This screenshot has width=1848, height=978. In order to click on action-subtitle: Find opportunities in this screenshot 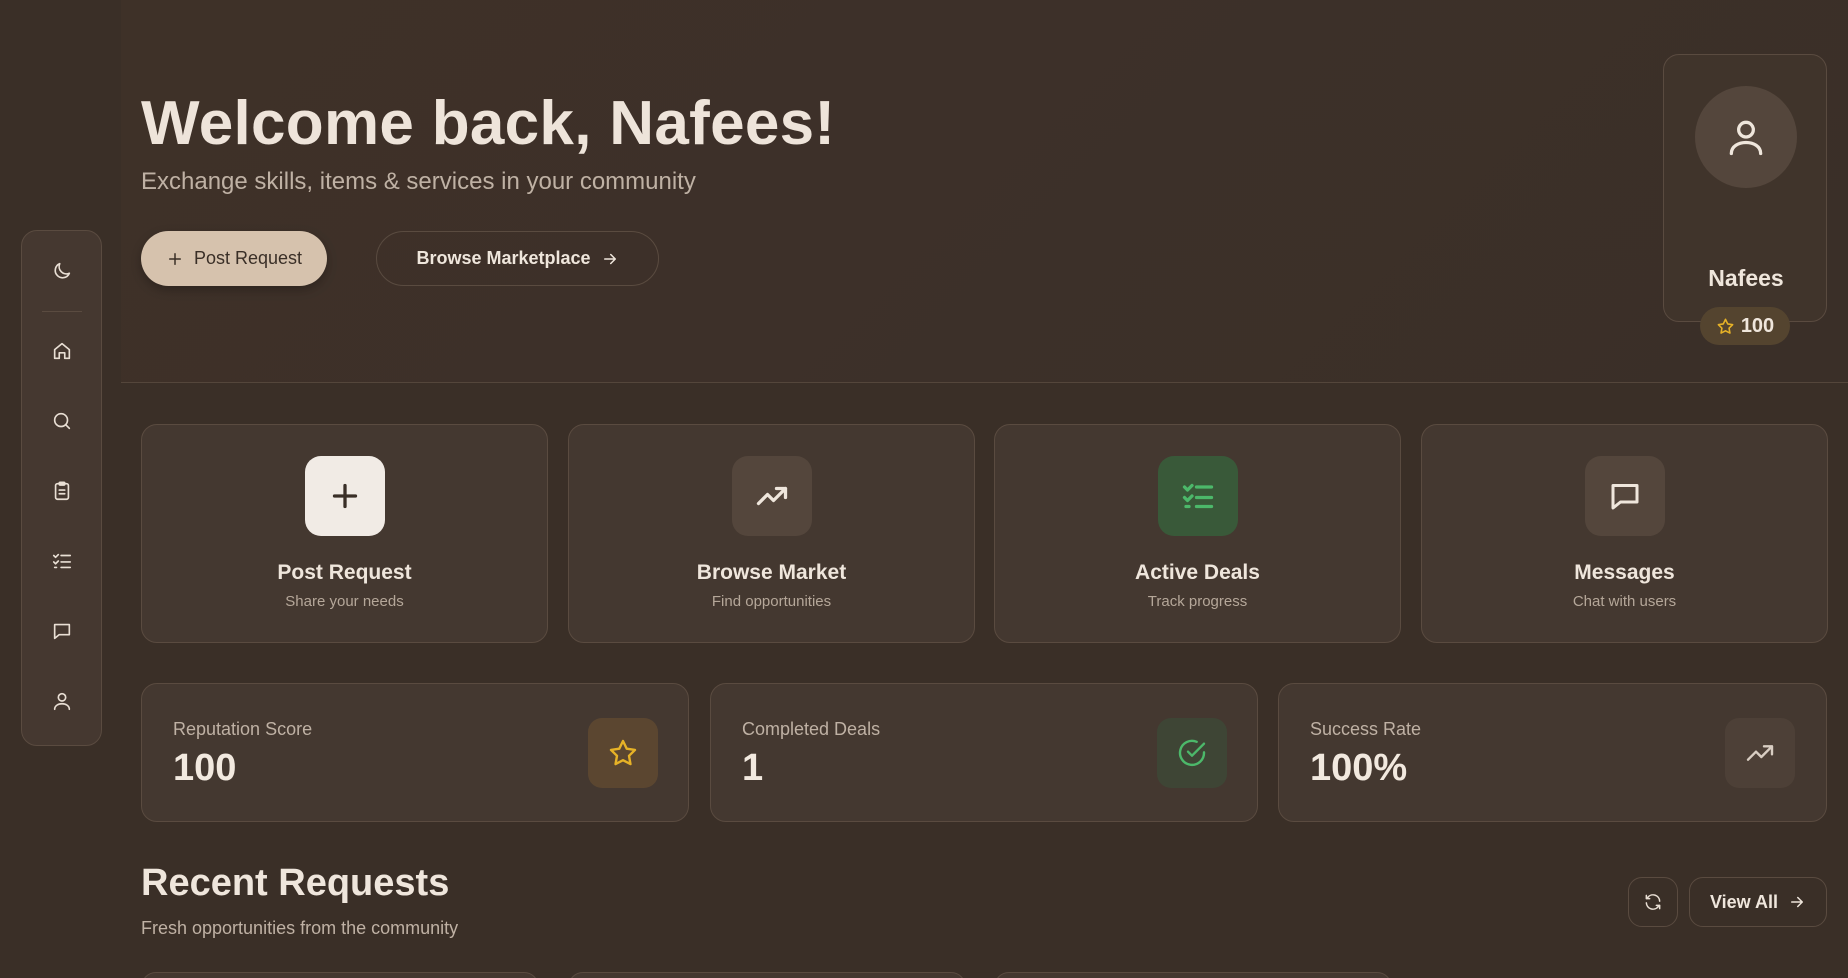, I will do `click(771, 601)`.